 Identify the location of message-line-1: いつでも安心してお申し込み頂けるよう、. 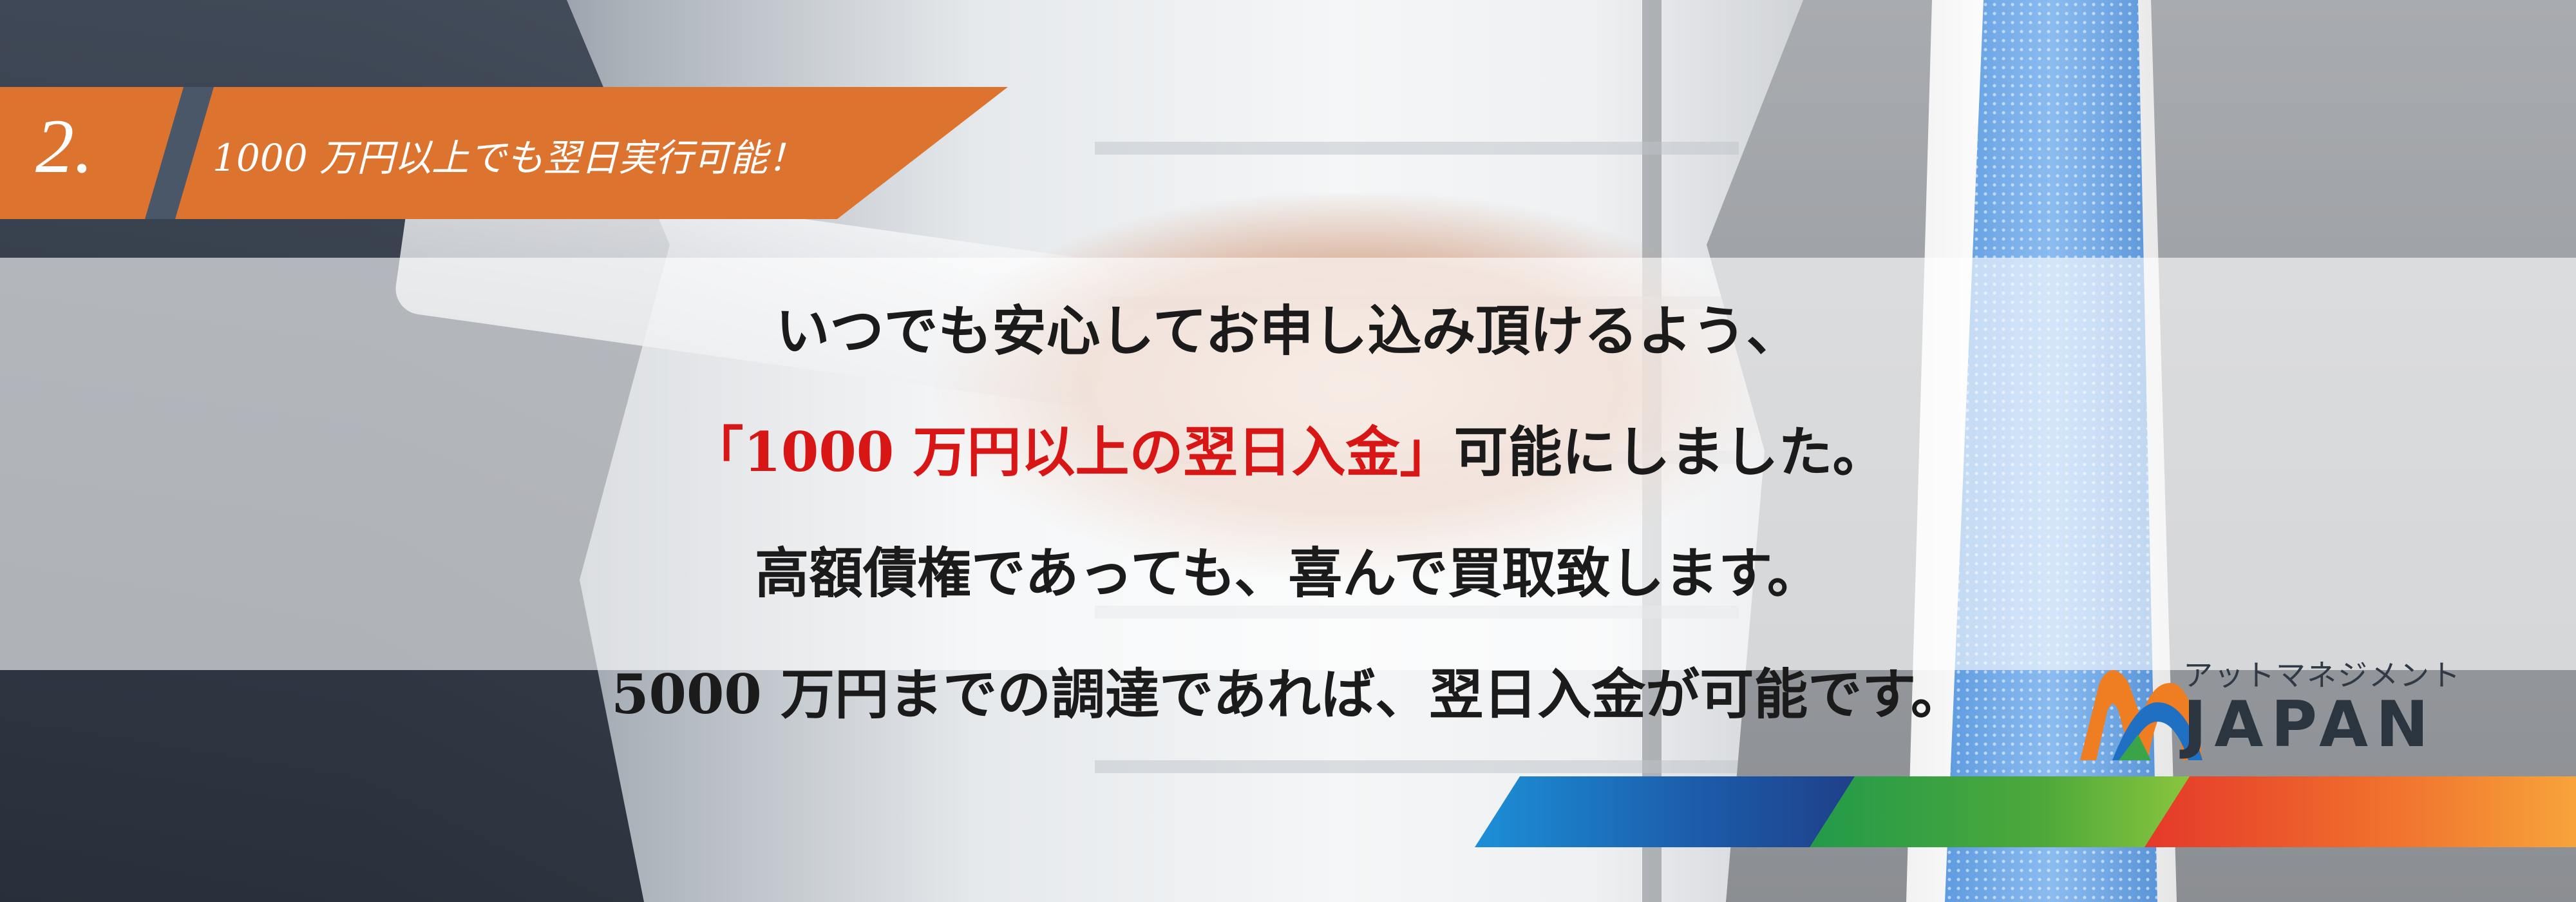
(1288, 331).